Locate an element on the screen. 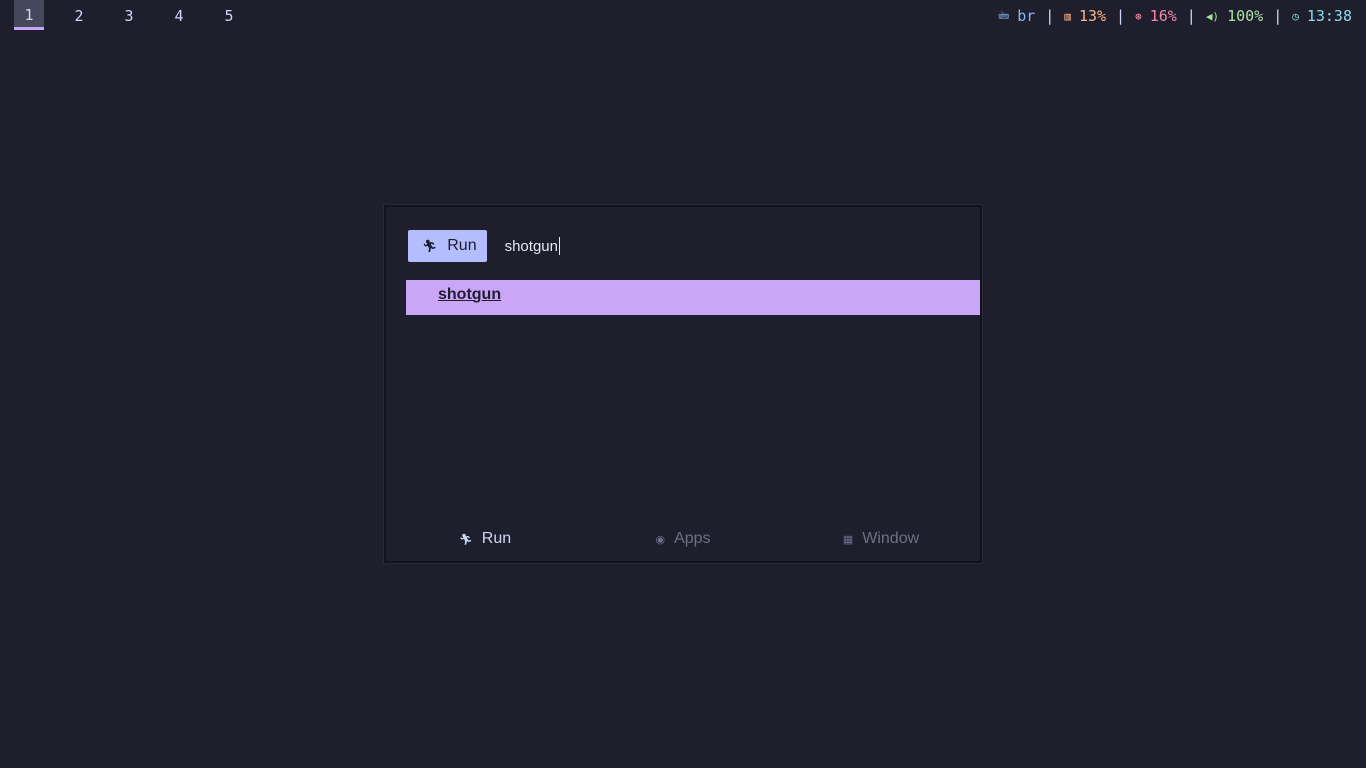 The image size is (1366, 768). volume-value: 100% is located at coordinates (1245, 16).